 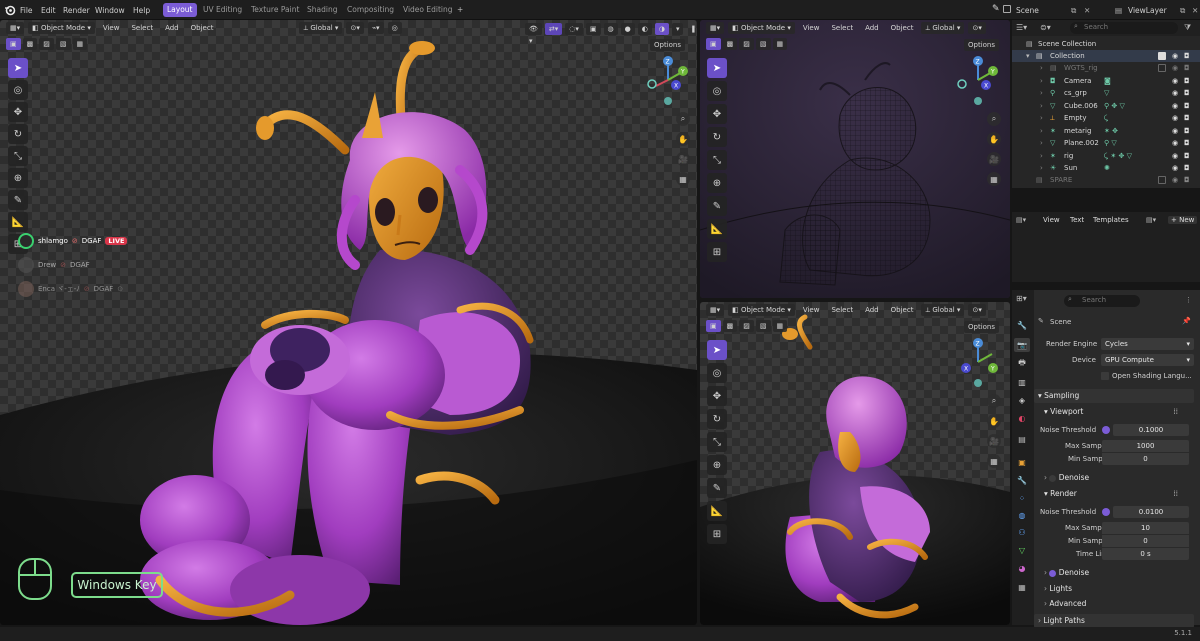 What do you see at coordinates (1106, 106) in the screenshot?
I see `outliner-item: › ▽ Cube.006 ⚲ ✥ ▽ ◉ ◘` at bounding box center [1106, 106].